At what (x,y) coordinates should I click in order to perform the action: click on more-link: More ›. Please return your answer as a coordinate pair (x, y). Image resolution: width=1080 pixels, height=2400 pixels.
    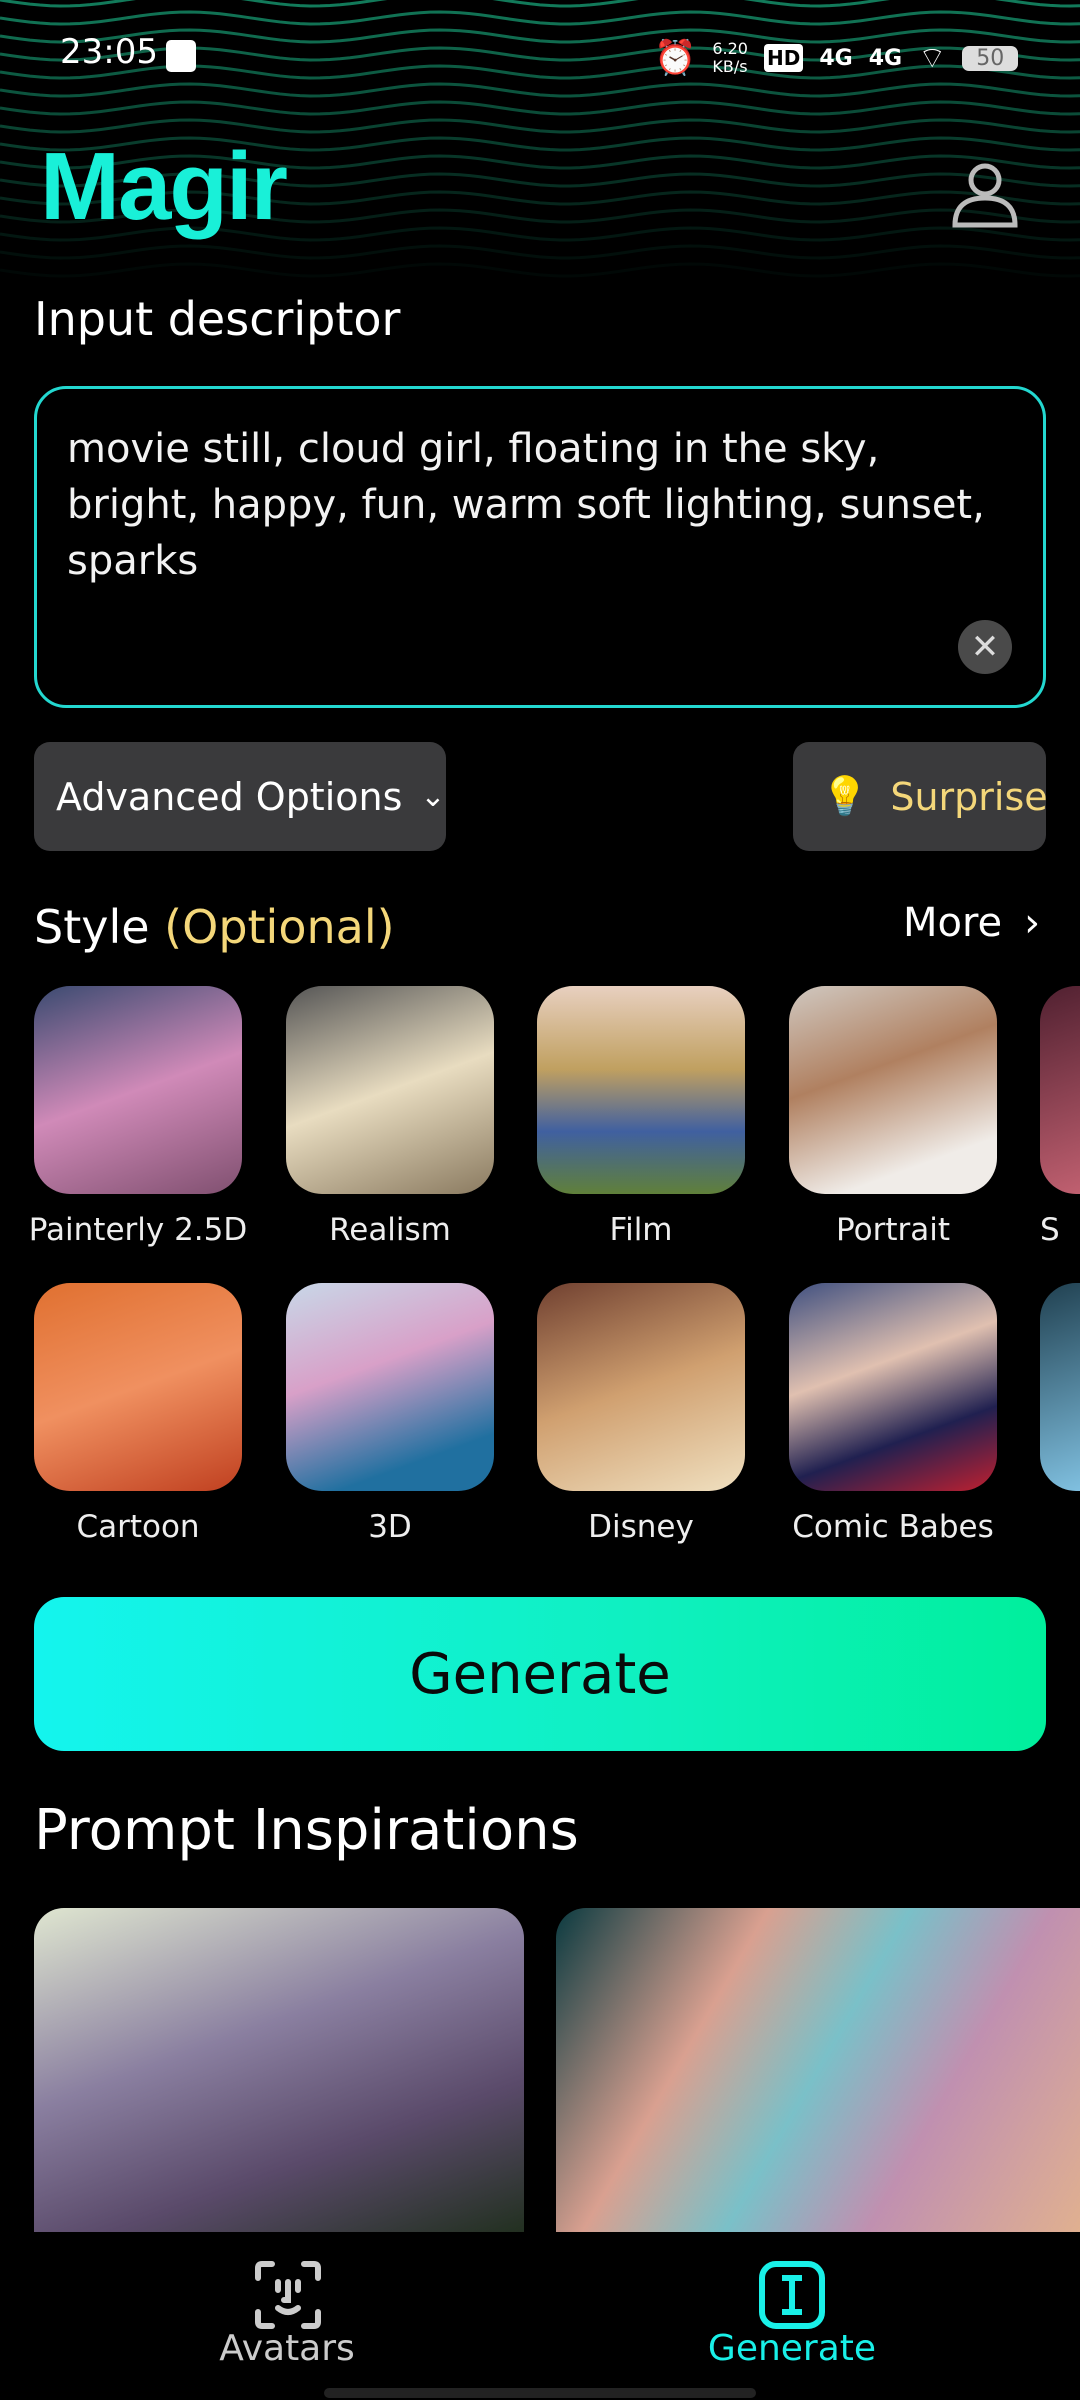
    Looking at the image, I should click on (971, 923).